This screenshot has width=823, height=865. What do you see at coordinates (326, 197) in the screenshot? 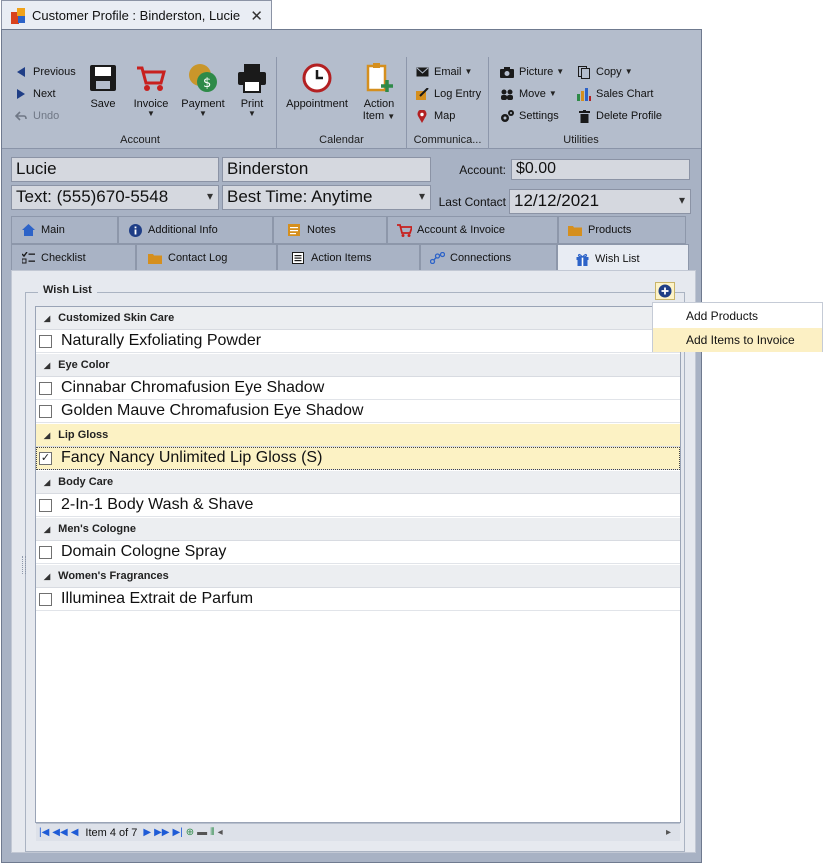
I see `best-time-field: Best Time: Anytime` at bounding box center [326, 197].